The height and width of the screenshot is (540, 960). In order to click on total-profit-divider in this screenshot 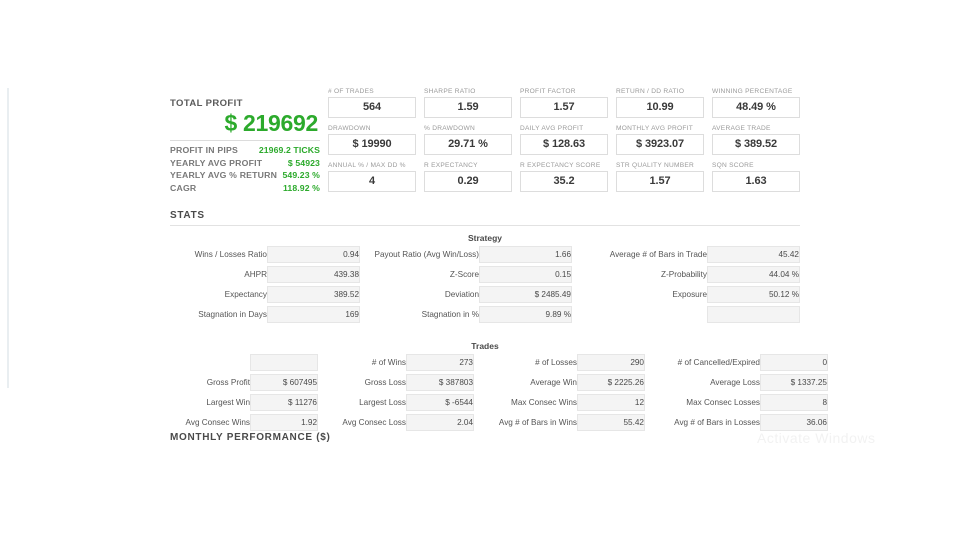, I will do `click(245, 140)`.